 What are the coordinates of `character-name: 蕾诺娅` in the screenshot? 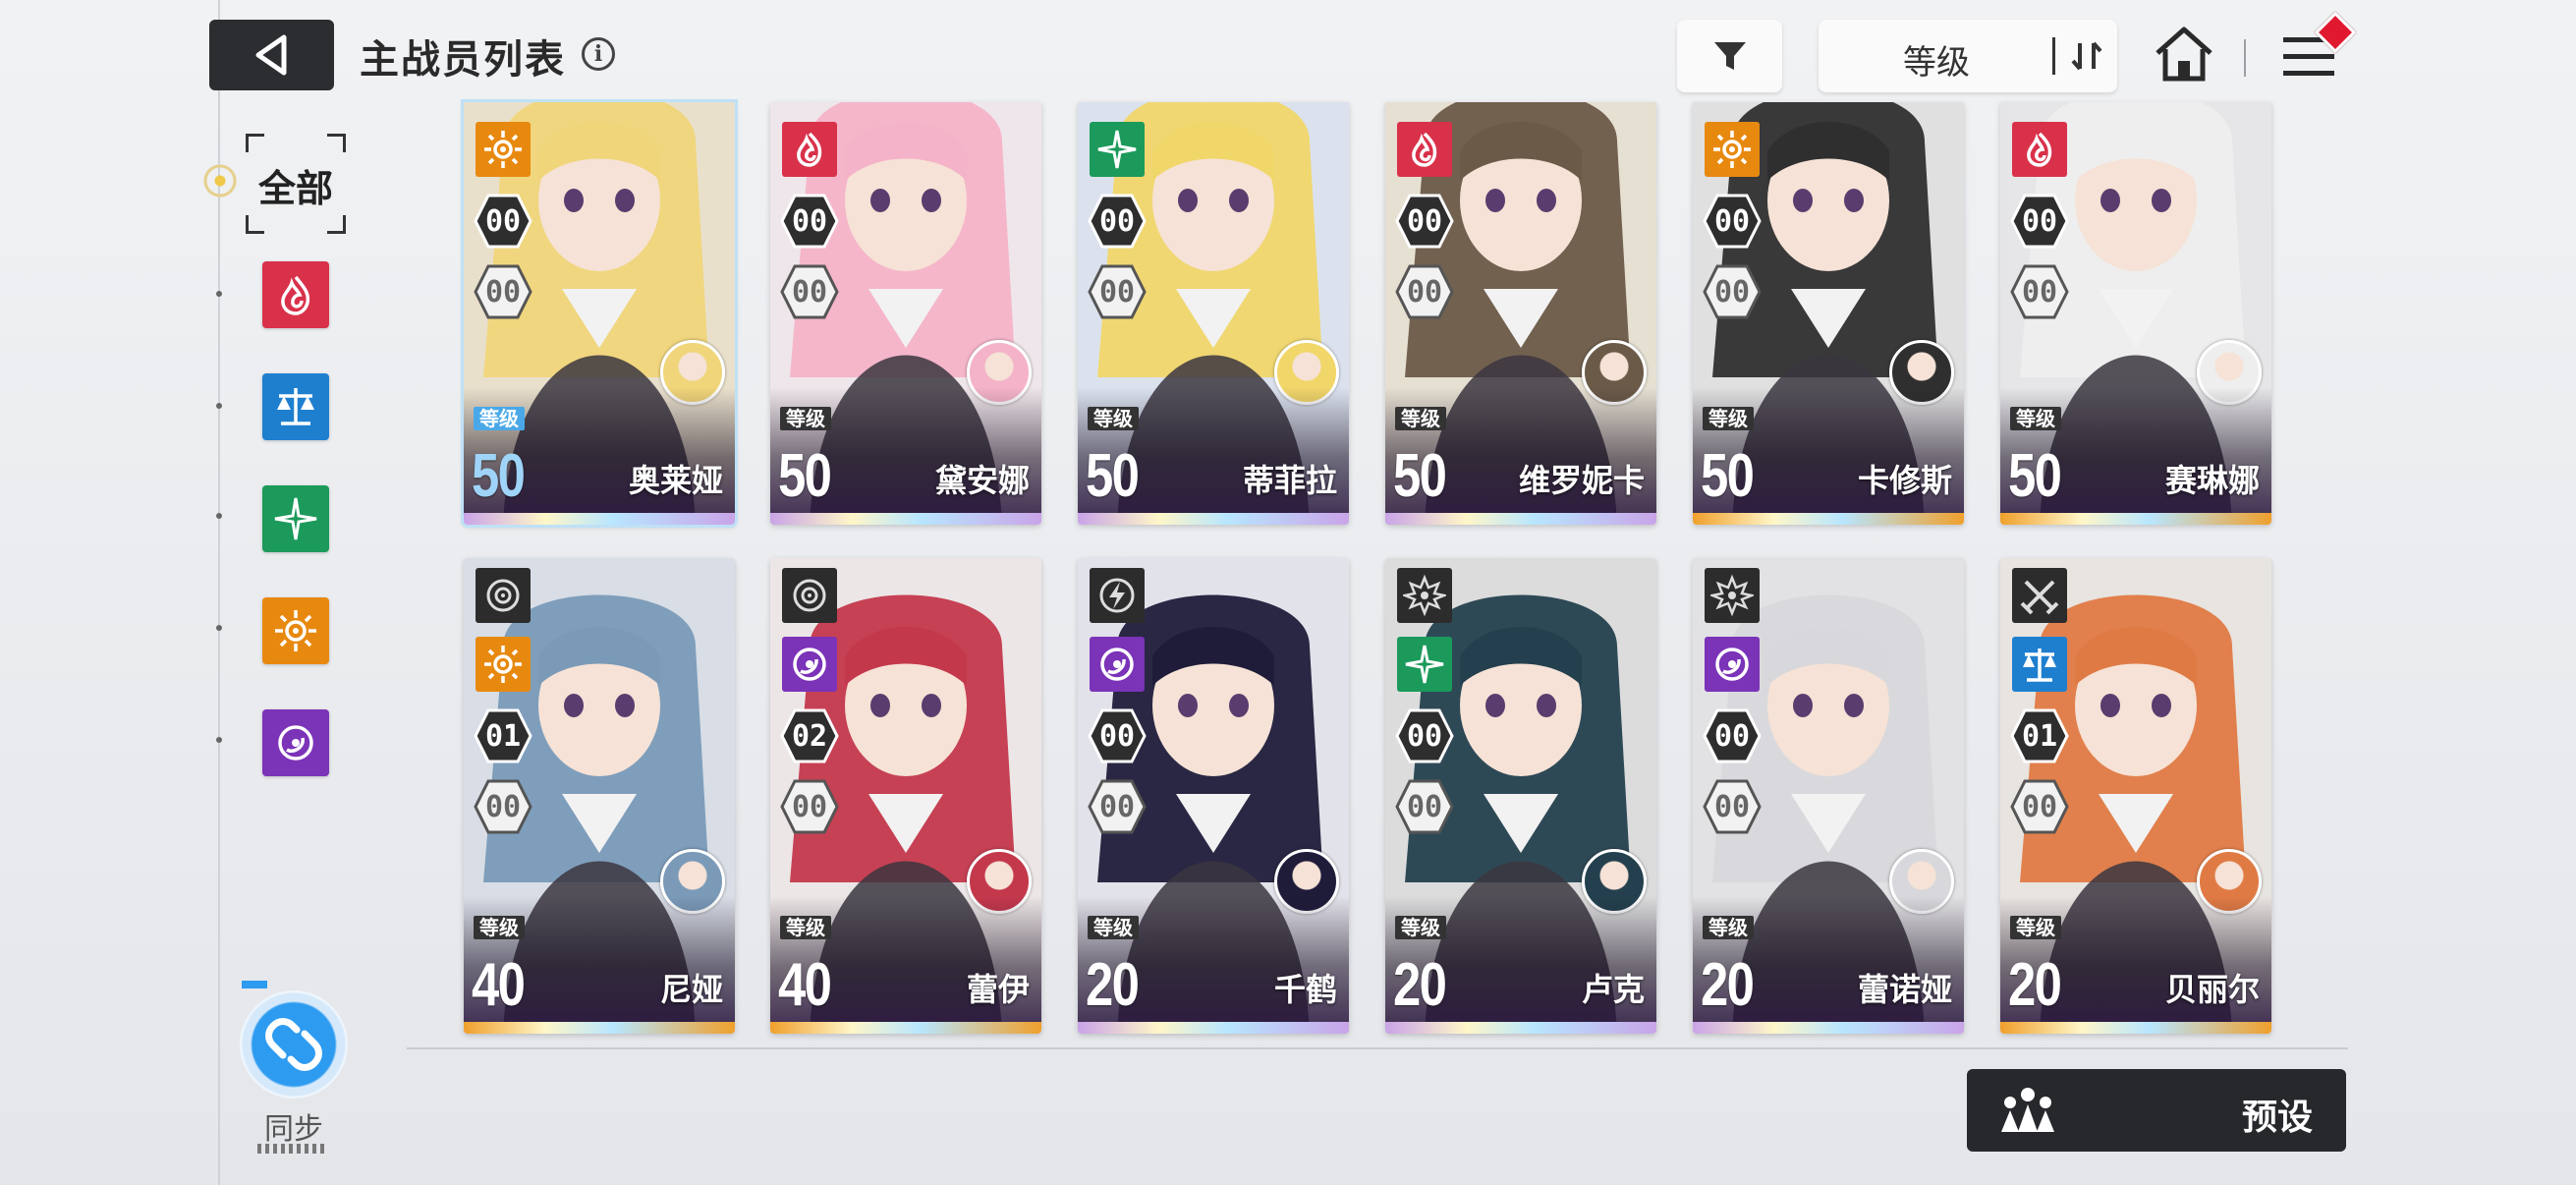 It's located at (1904, 990).